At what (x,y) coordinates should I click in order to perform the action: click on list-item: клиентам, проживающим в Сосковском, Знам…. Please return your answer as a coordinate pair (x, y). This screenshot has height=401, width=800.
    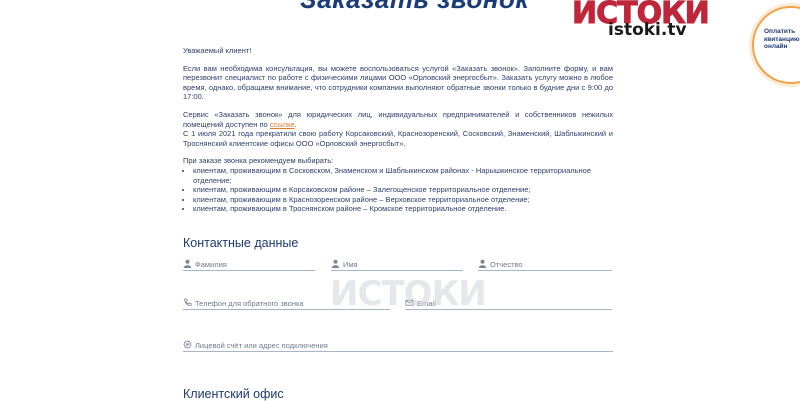
    Looking at the image, I should click on (403, 175).